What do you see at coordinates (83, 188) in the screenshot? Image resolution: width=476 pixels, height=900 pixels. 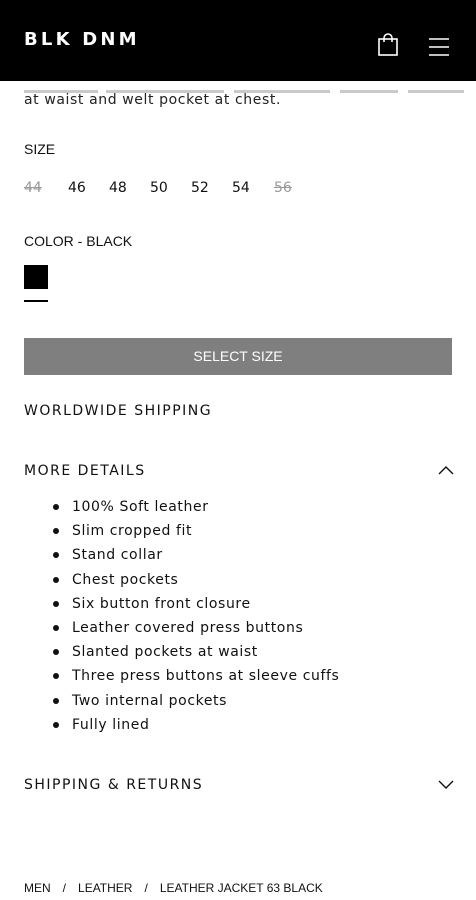 I see `size-option-46: 46` at bounding box center [83, 188].